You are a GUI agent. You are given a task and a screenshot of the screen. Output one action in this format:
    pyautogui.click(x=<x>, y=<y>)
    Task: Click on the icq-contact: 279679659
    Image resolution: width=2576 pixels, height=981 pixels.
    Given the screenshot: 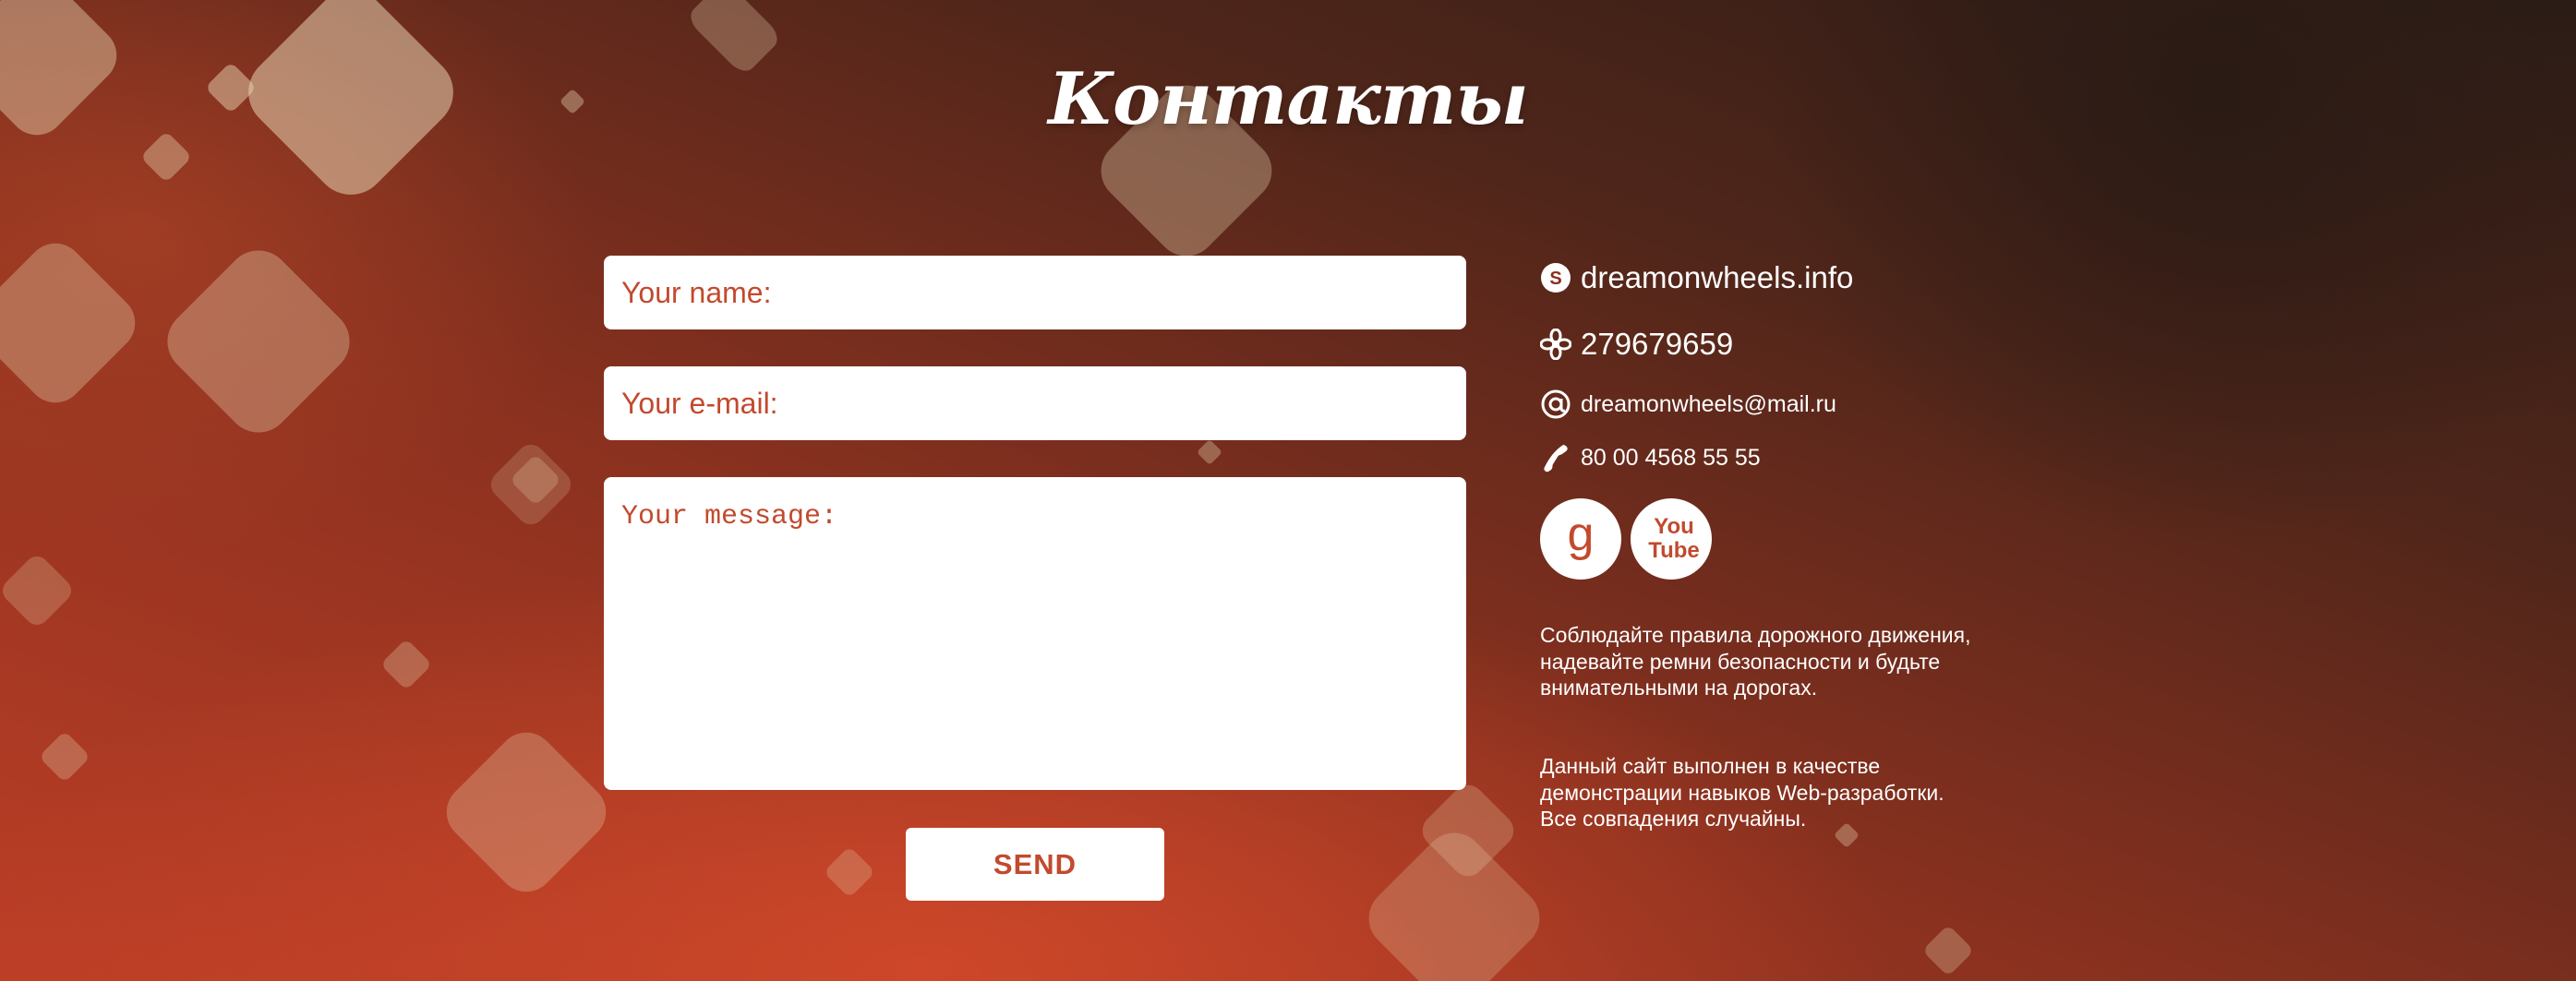 What is the action you would take?
    pyautogui.click(x=1636, y=344)
    